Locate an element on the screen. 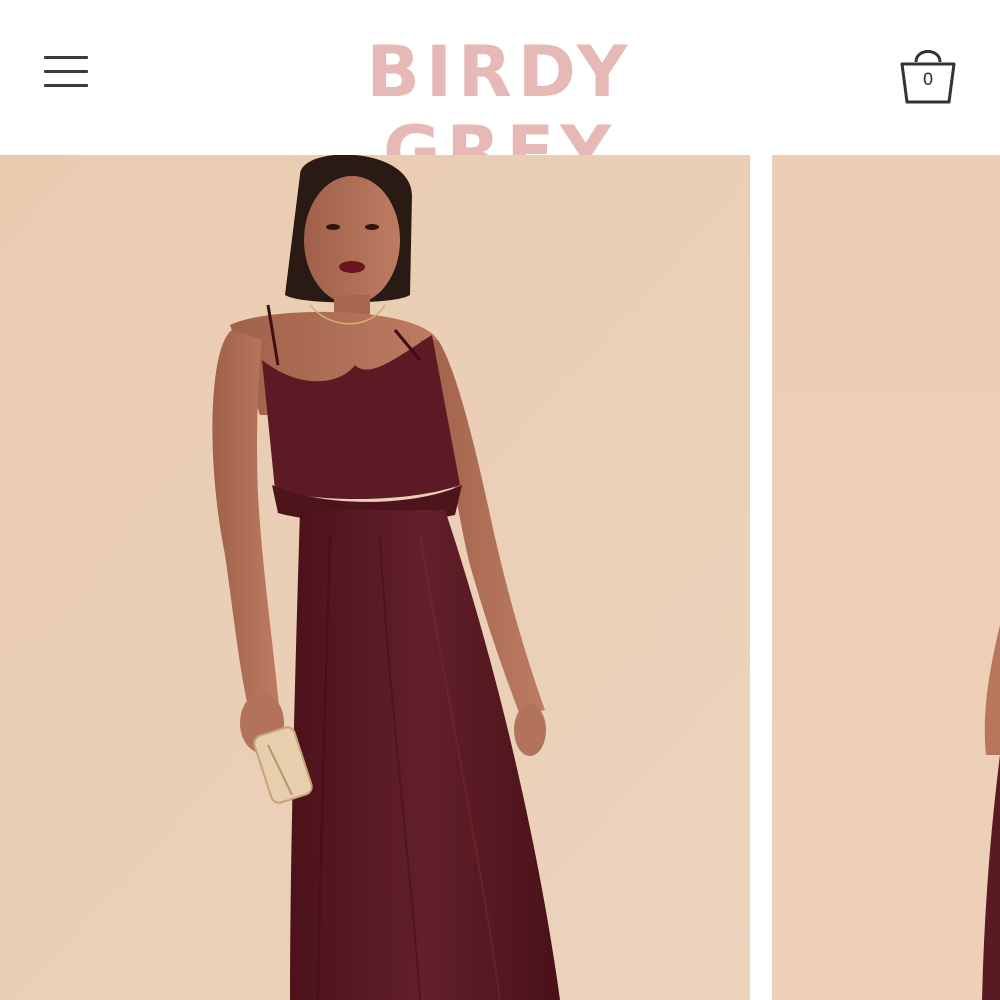  menu-button is located at coordinates (66, 72).